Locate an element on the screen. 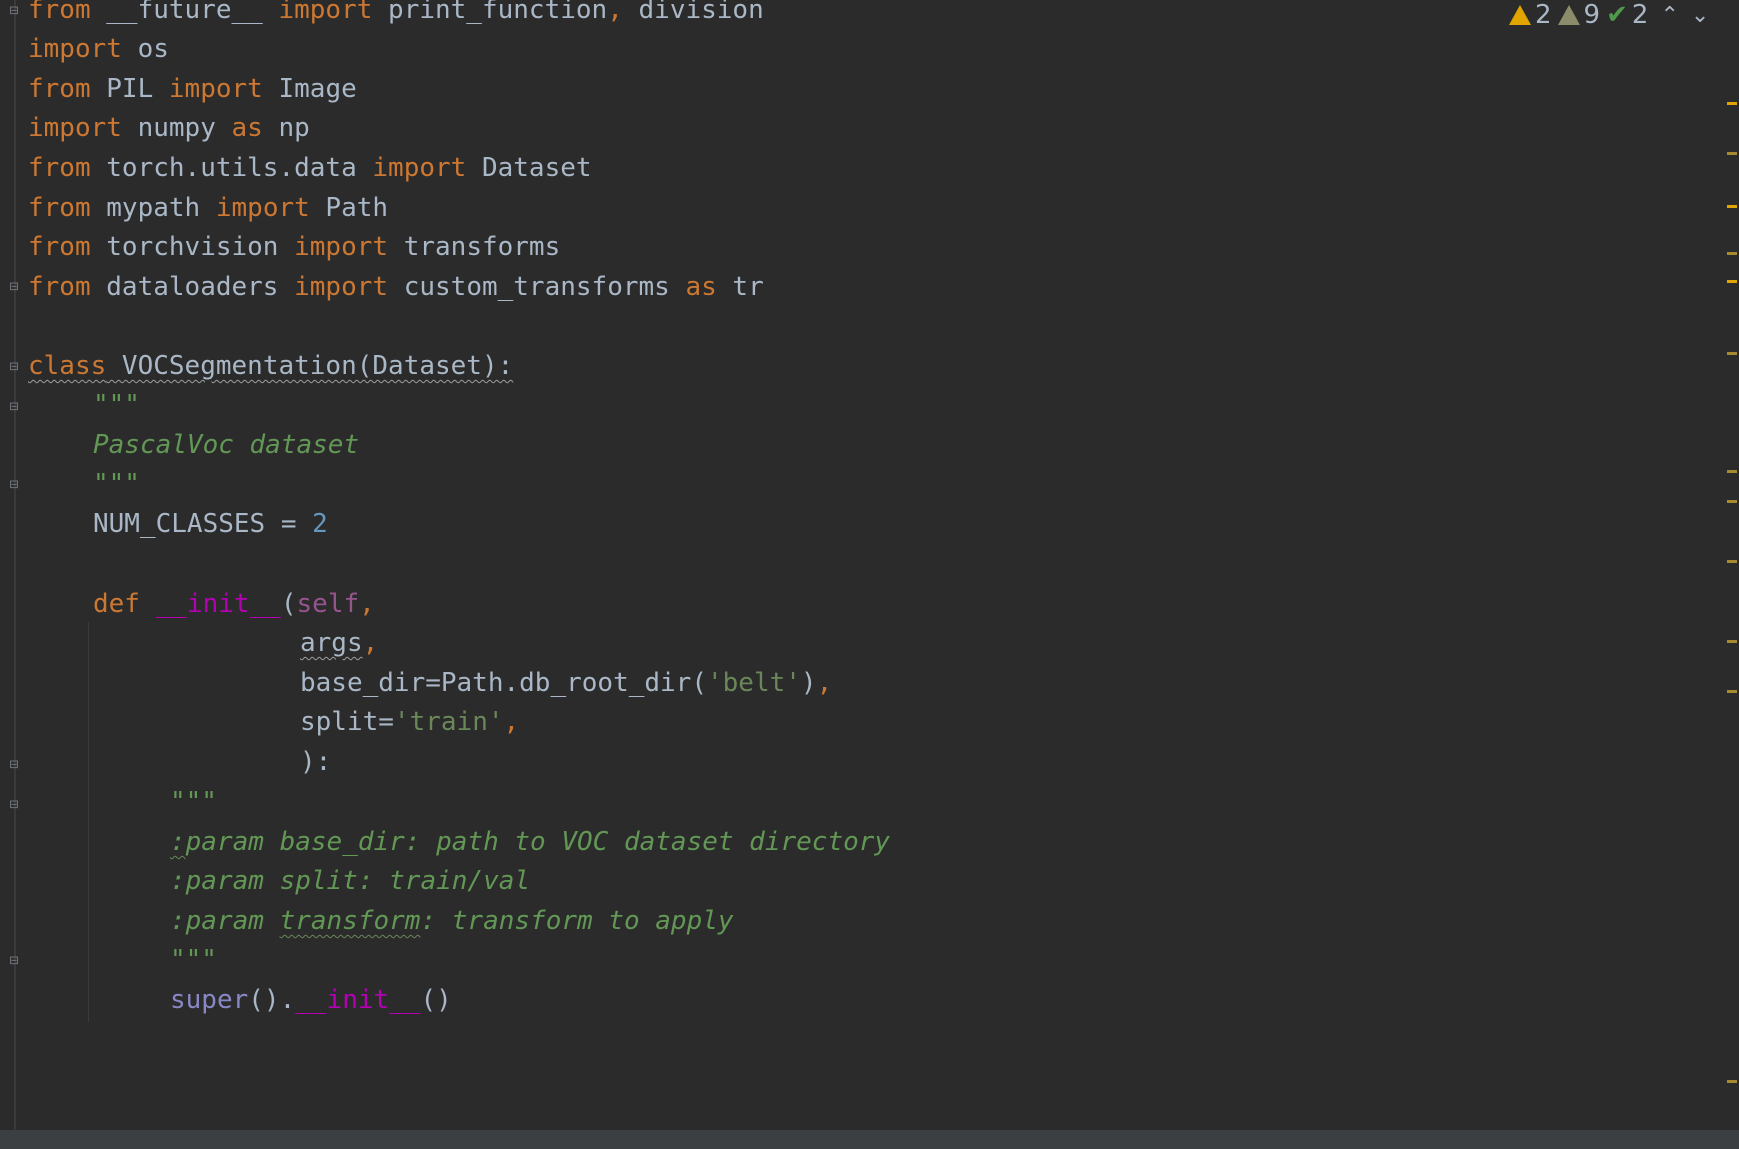 Image resolution: width=1739 pixels, height=1149 pixels. error-stripe is located at coordinates (1732, 580).